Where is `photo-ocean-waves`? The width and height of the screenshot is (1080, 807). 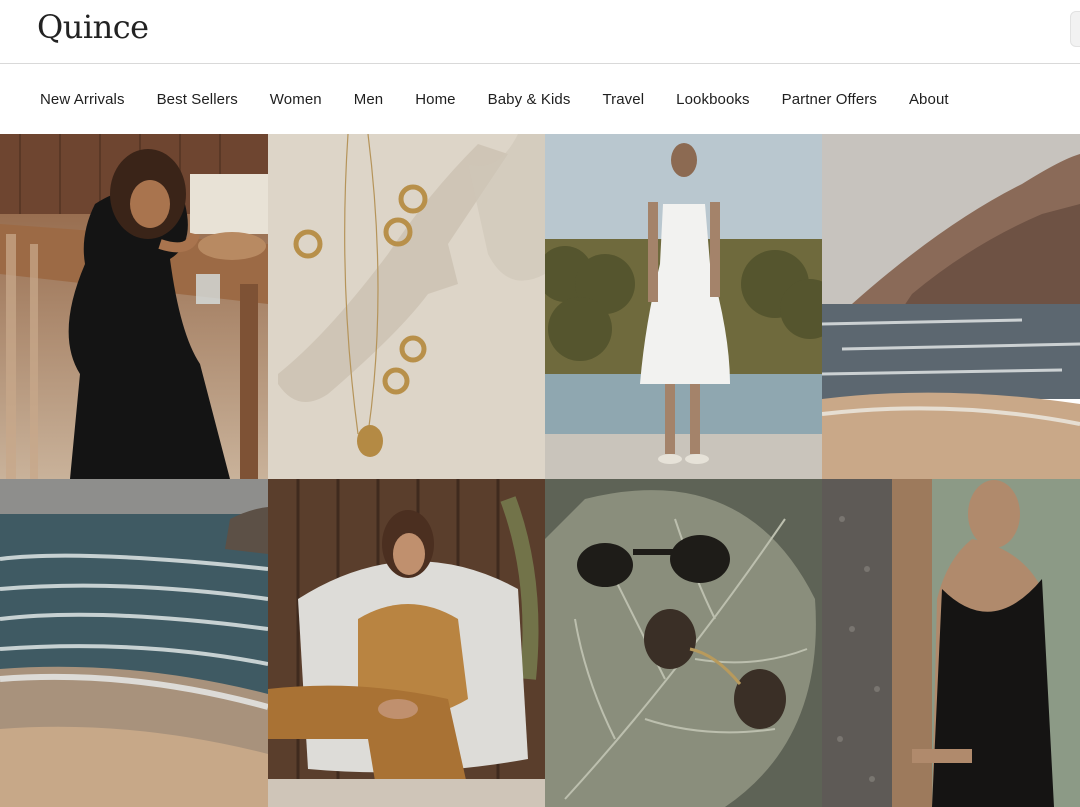
photo-ocean-waves is located at coordinates (134, 643).